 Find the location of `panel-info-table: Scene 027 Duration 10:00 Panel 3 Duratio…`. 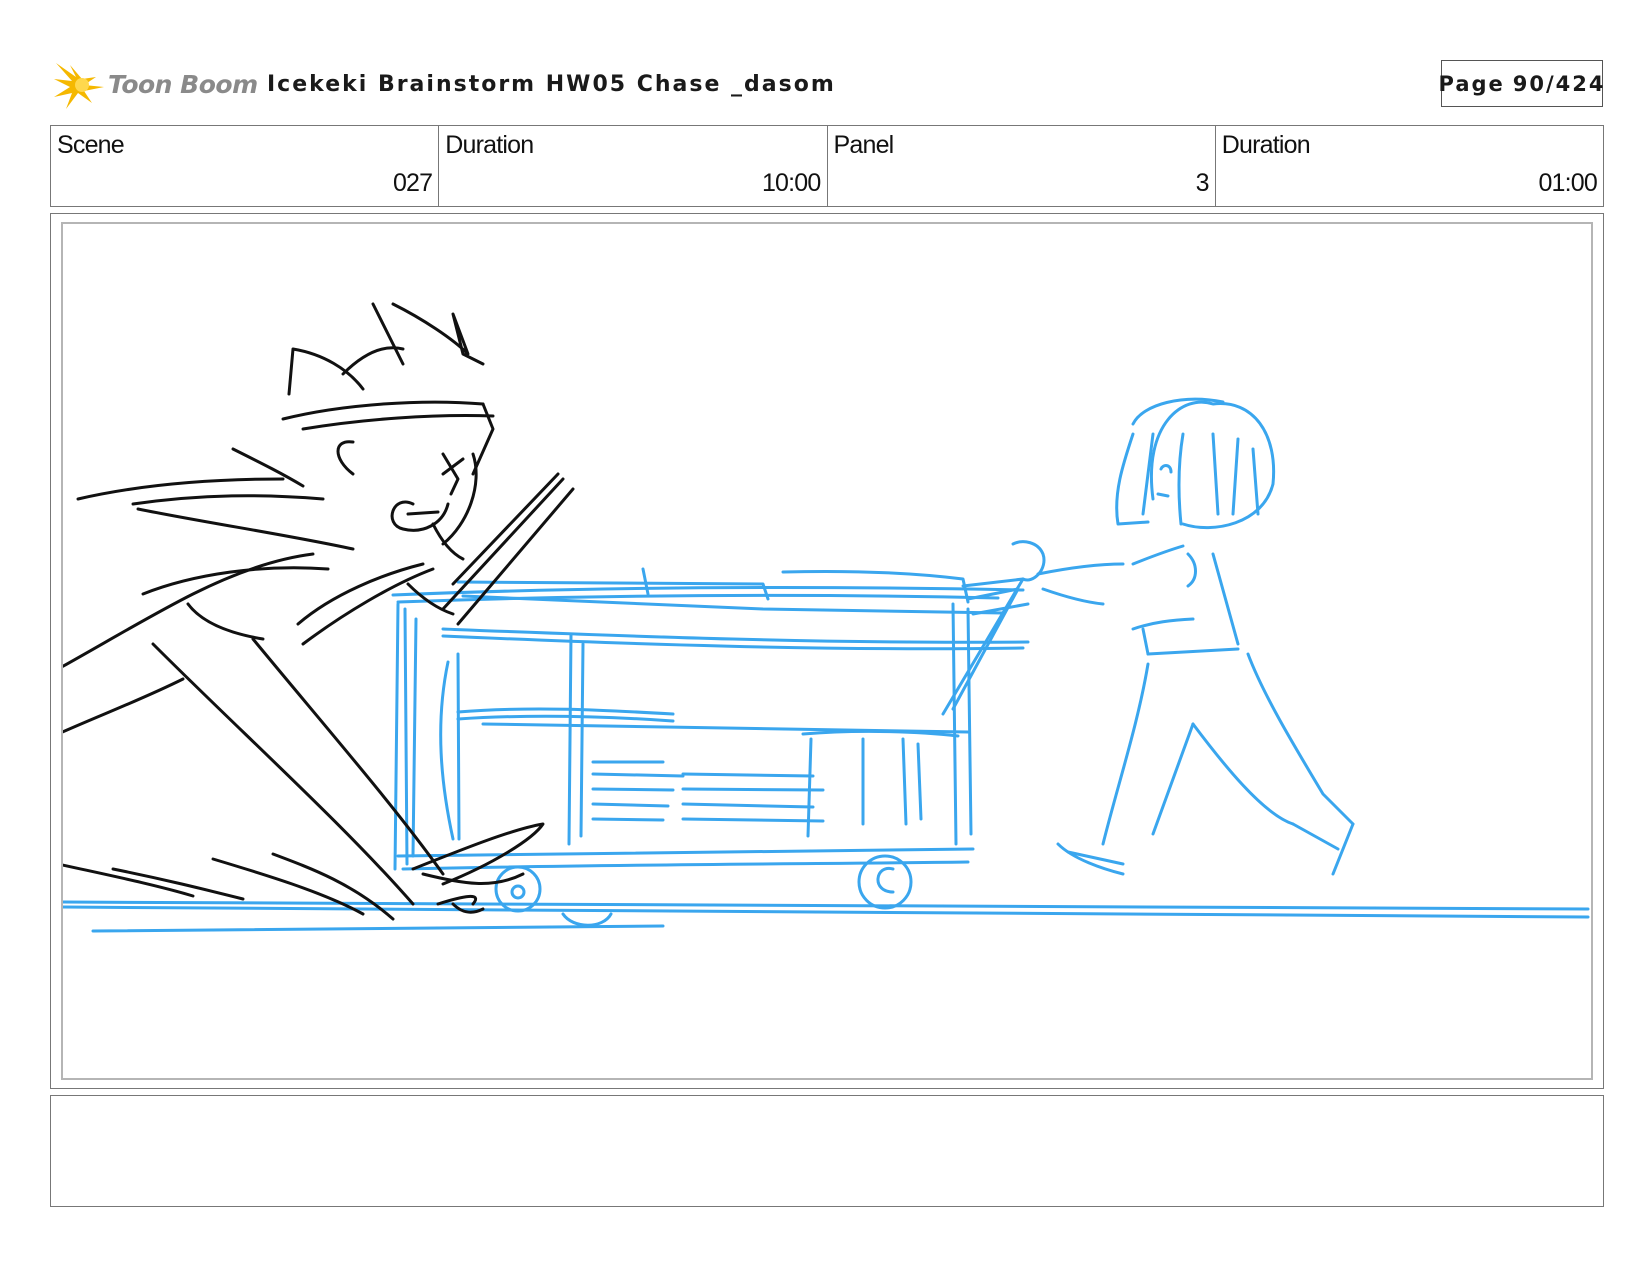

panel-info-table: Scene 027 Duration 10:00 Panel 3 Duratio… is located at coordinates (827, 166).